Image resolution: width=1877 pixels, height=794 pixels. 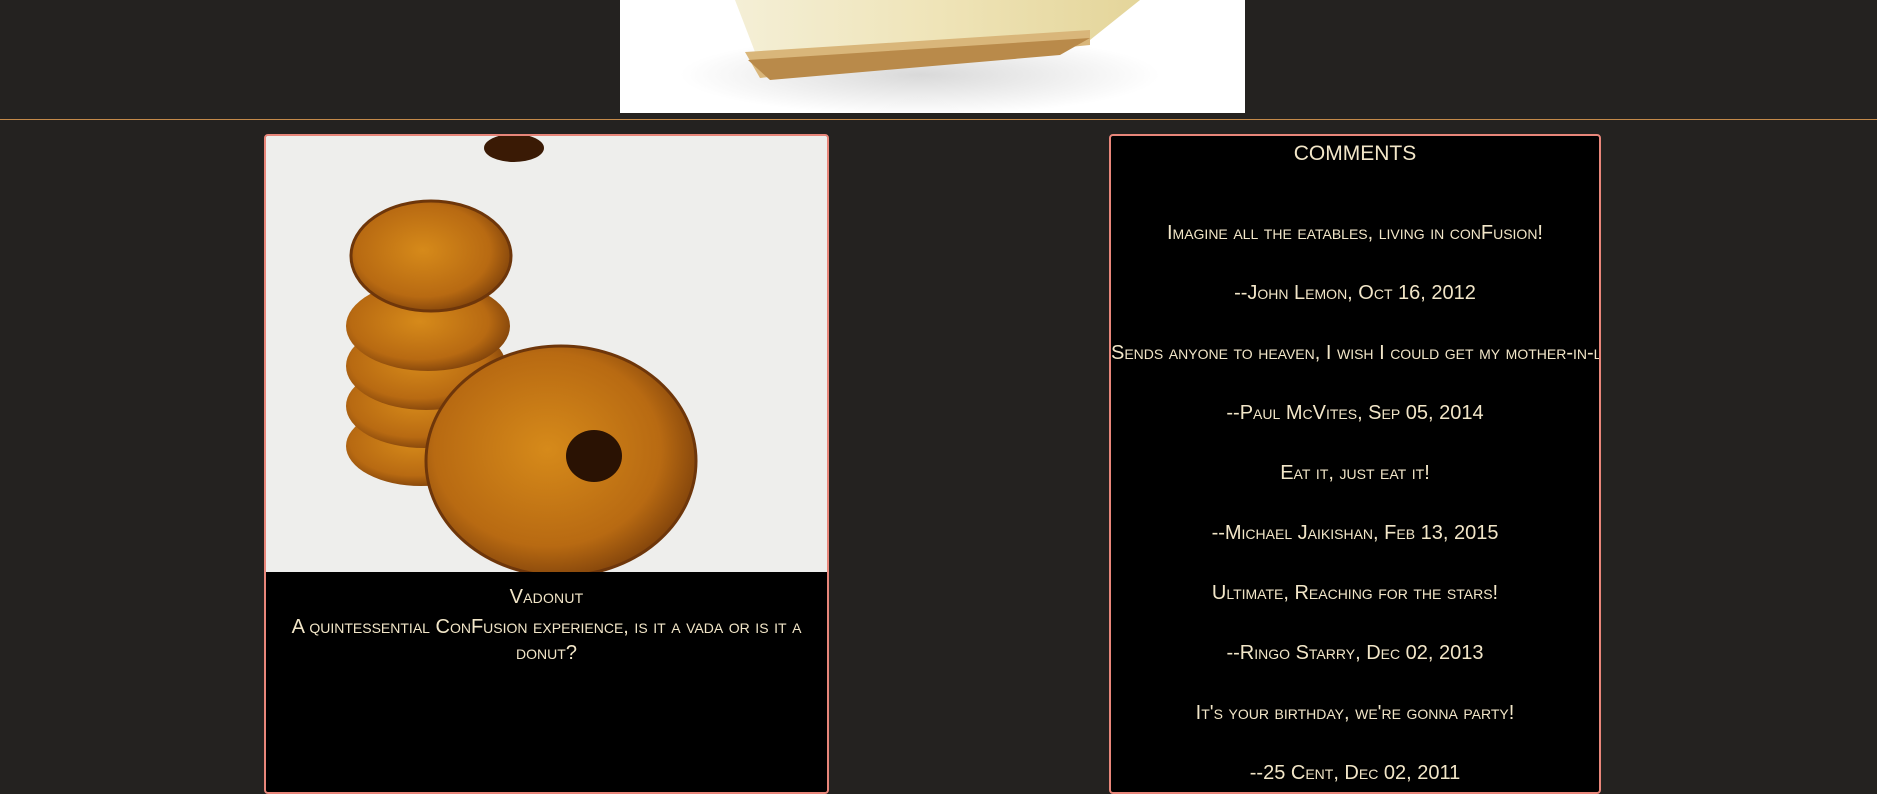 I want to click on cake-photo-icon, so click(x=932, y=56).